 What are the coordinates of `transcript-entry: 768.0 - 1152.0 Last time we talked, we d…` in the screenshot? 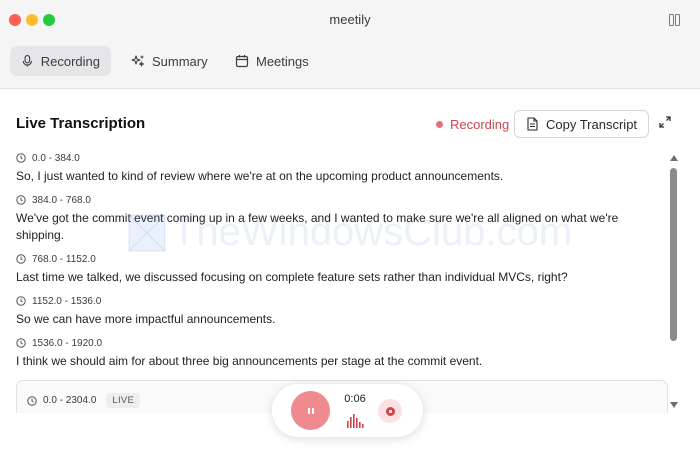 It's located at (336, 269).